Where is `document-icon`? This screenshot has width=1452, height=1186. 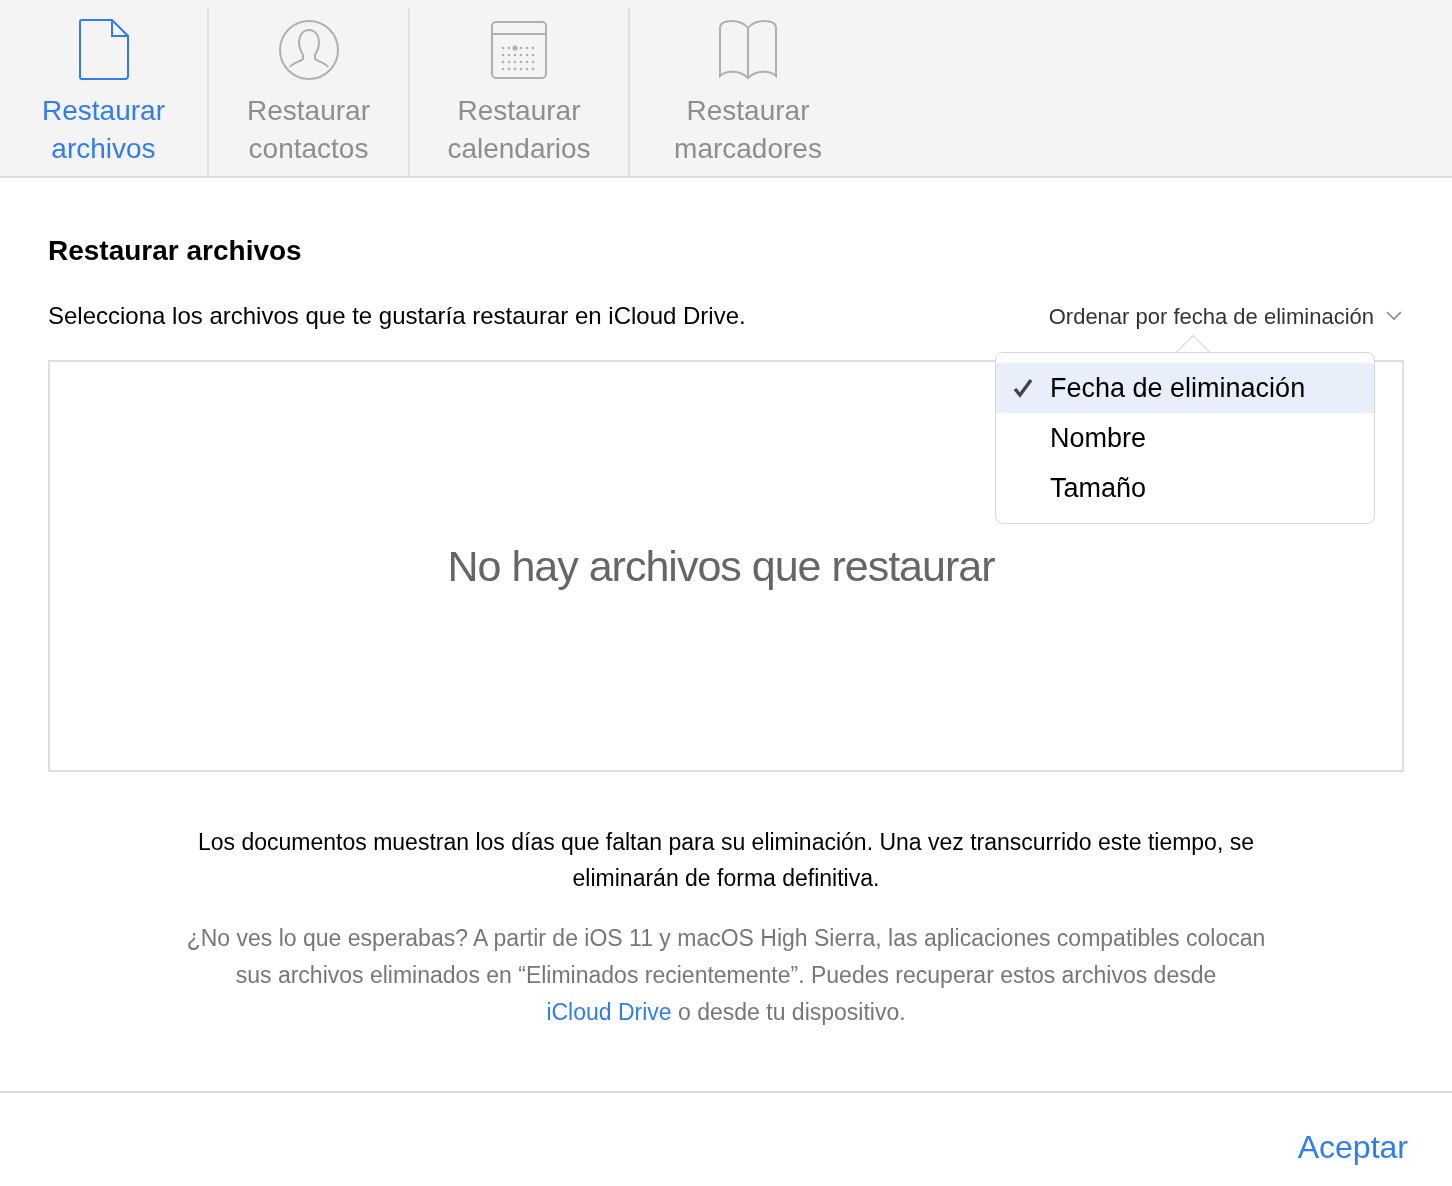
document-icon is located at coordinates (103, 50).